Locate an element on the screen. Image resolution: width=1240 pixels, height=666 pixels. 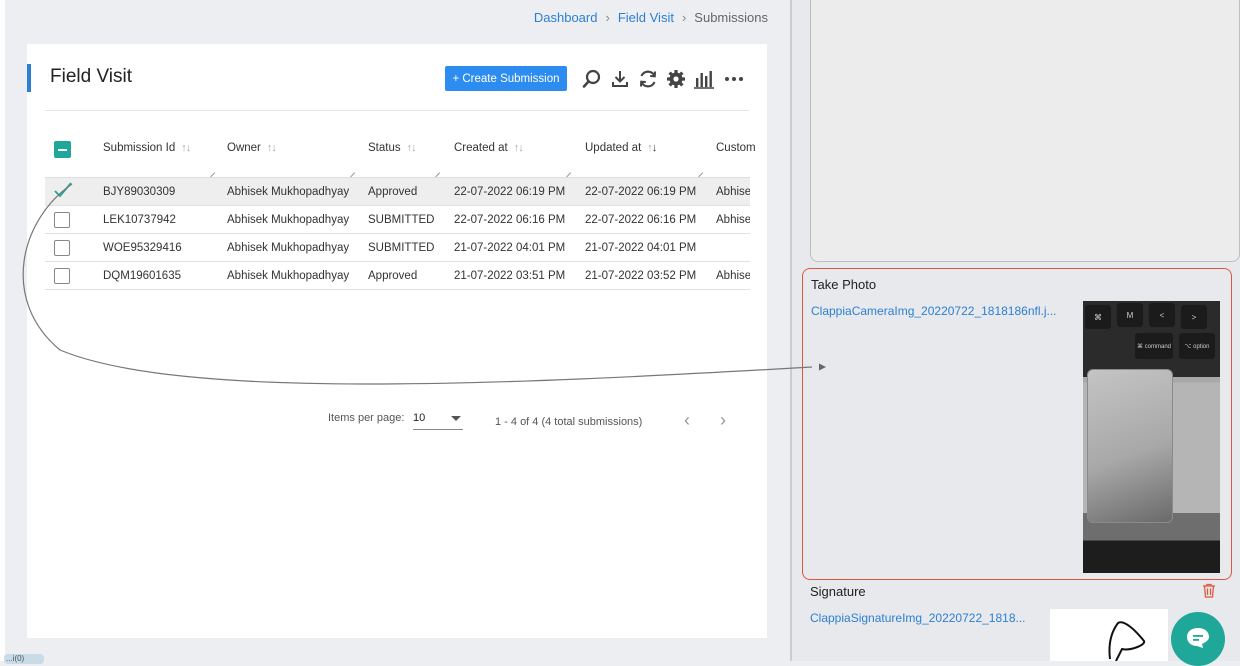
column-header-custom: Custom is located at coordinates (736, 148).